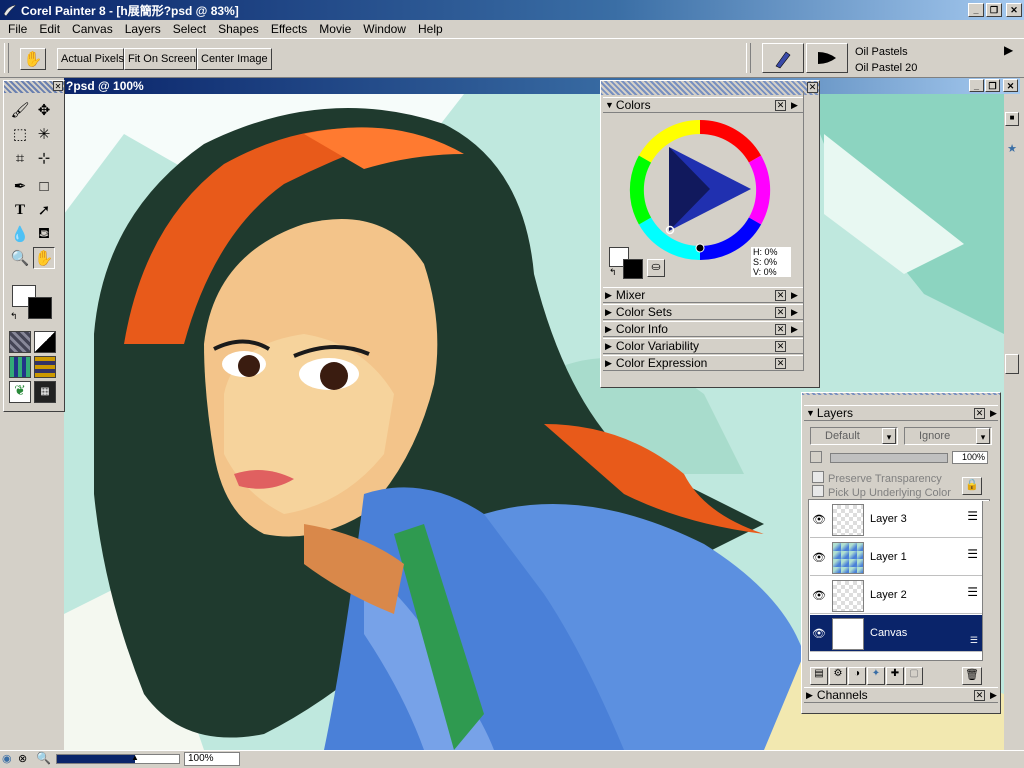 Image resolution: width=1024 pixels, height=768 pixels. What do you see at coordinates (613, 272) in the screenshot?
I see `colors-swap-icon: ↰` at bounding box center [613, 272].